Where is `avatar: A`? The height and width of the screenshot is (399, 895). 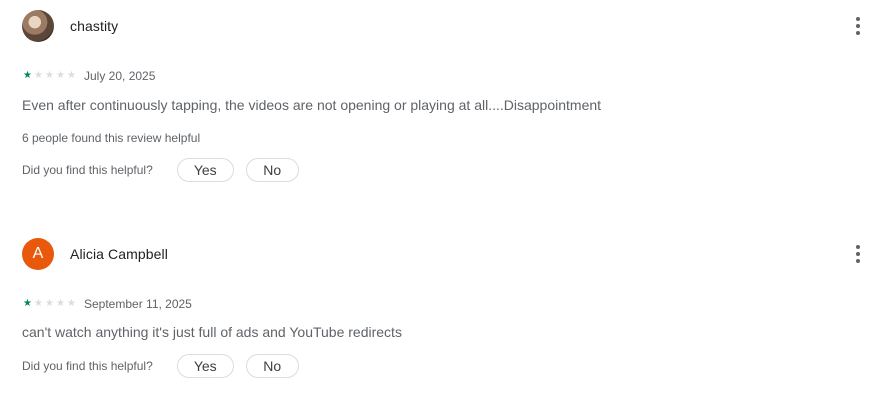 avatar: A is located at coordinates (38, 254).